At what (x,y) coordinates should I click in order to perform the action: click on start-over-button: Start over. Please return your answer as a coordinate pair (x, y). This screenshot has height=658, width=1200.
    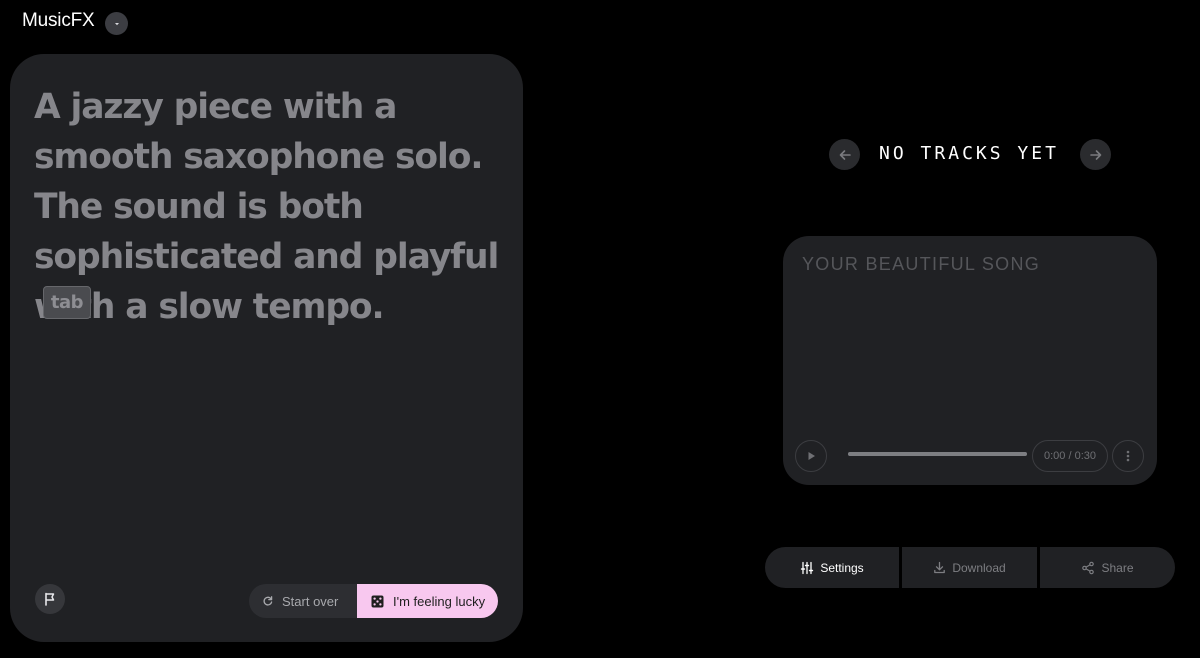
    Looking at the image, I should click on (308, 601).